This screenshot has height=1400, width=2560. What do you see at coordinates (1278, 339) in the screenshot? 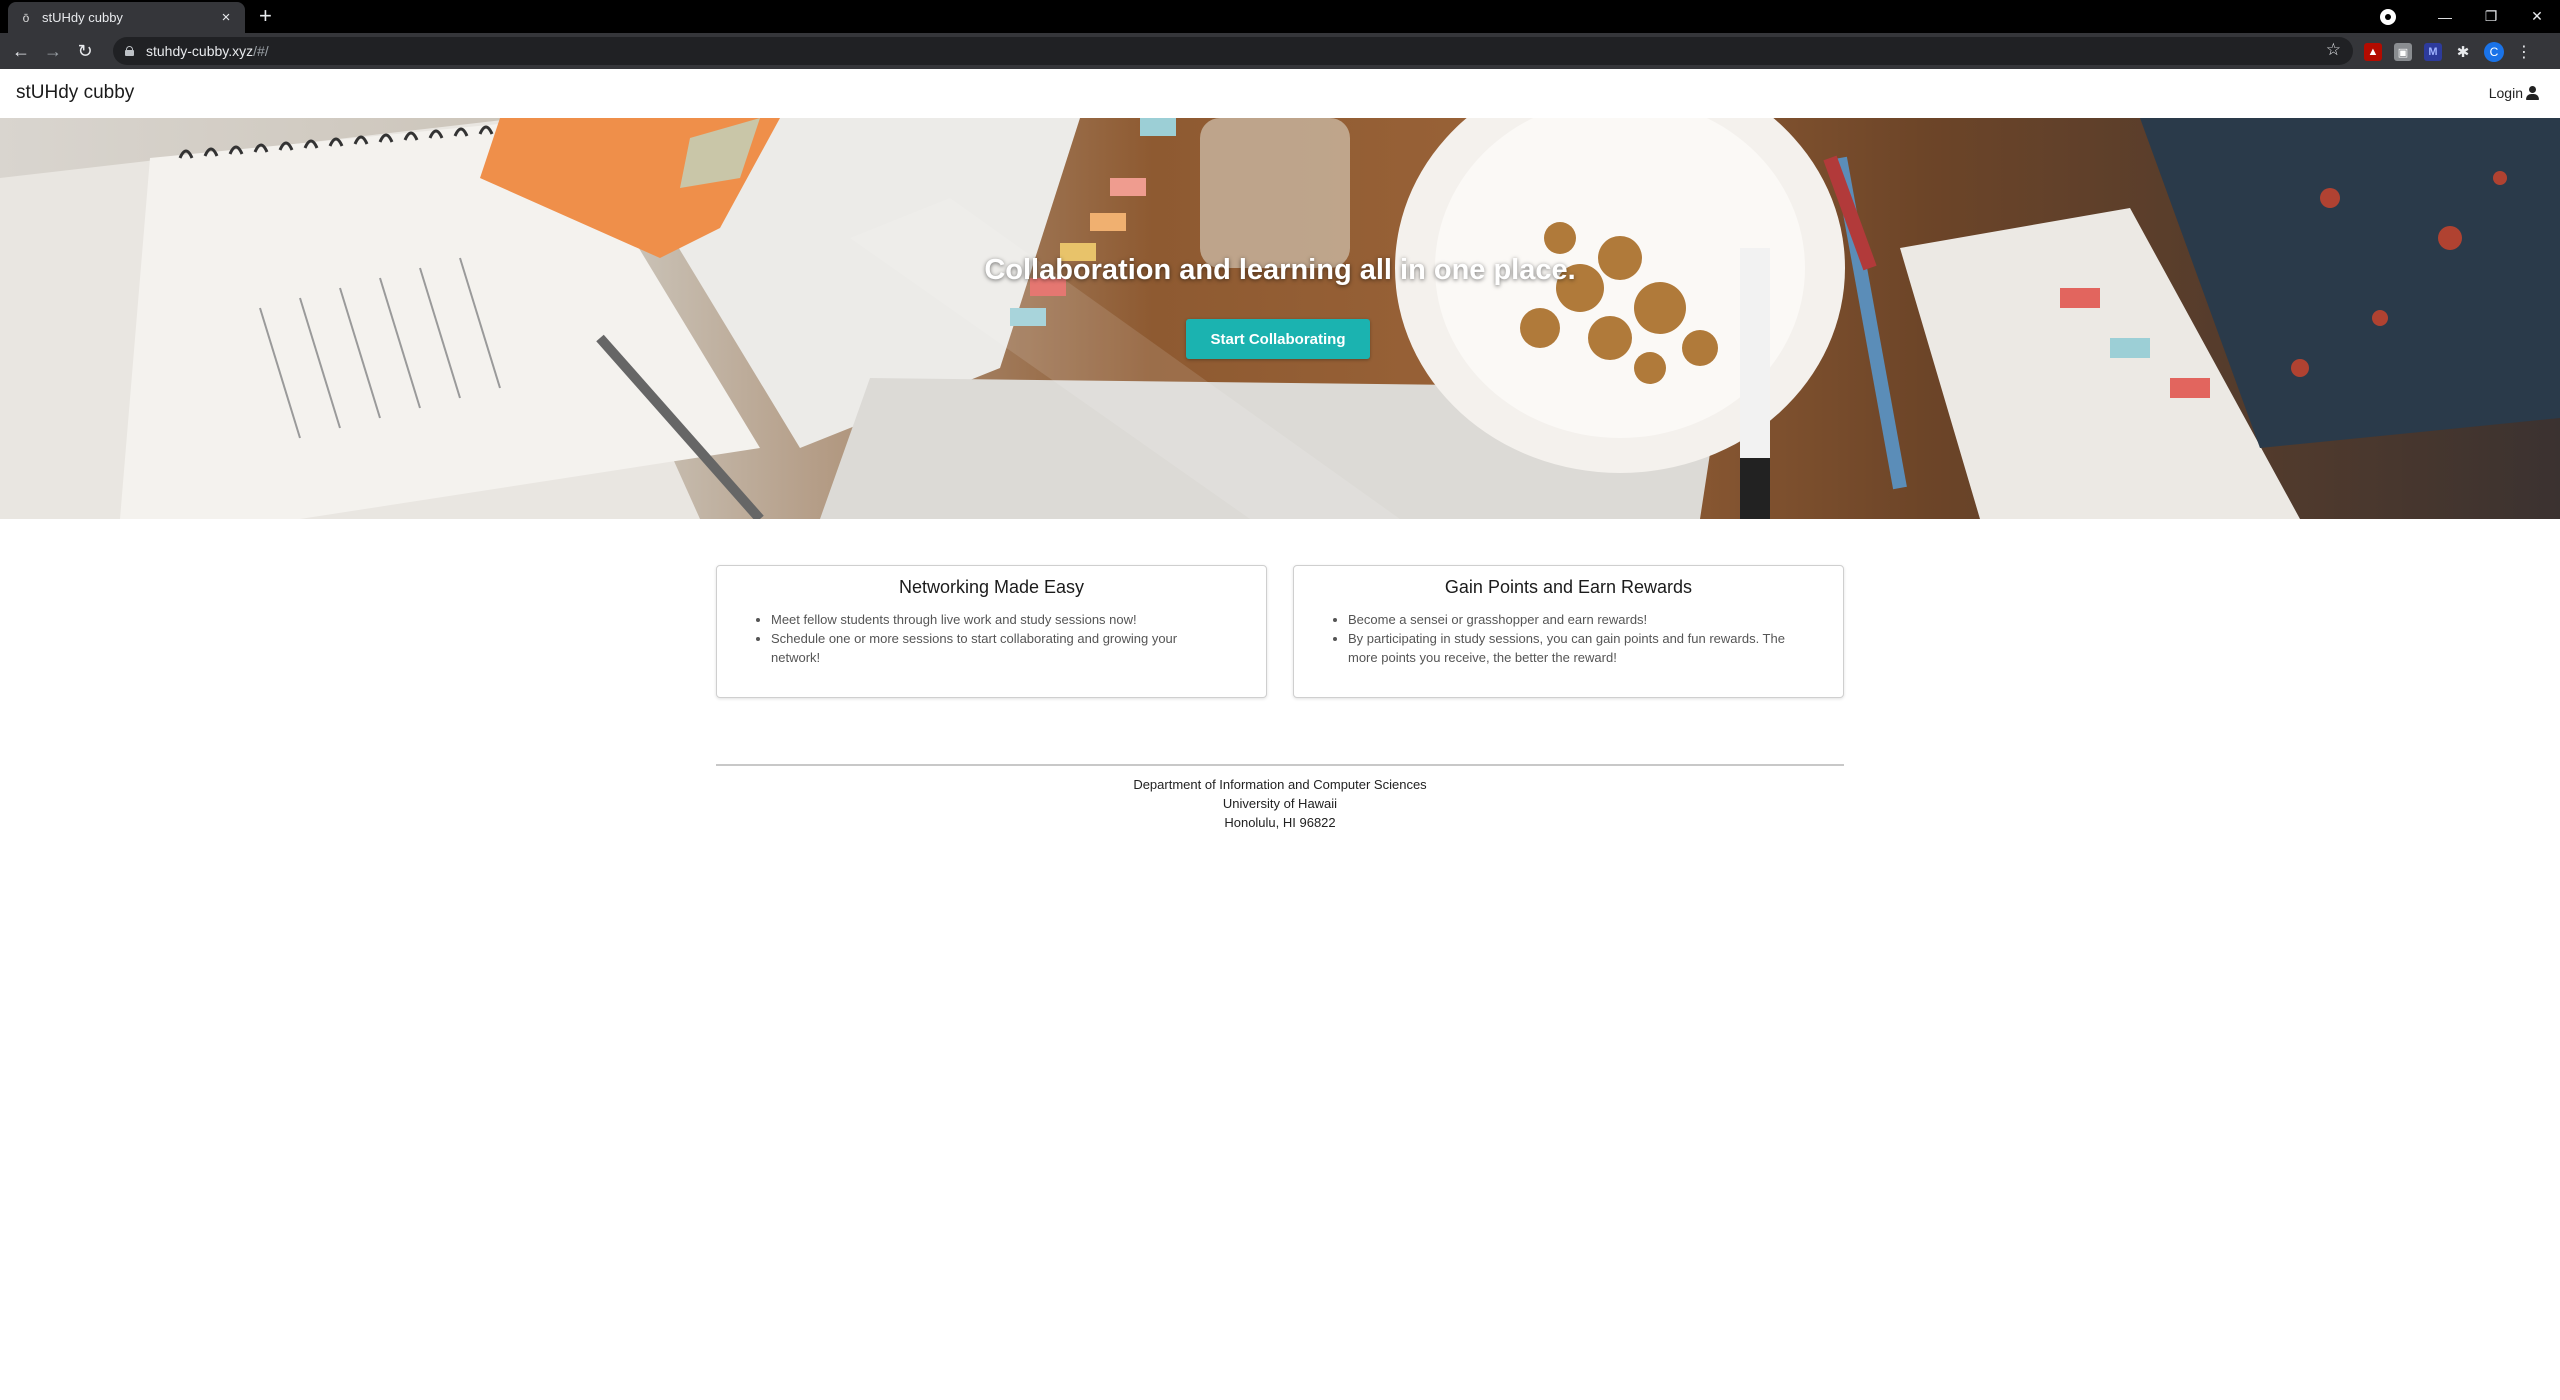
I see `start-collaborating-button: Start Collaborating` at bounding box center [1278, 339].